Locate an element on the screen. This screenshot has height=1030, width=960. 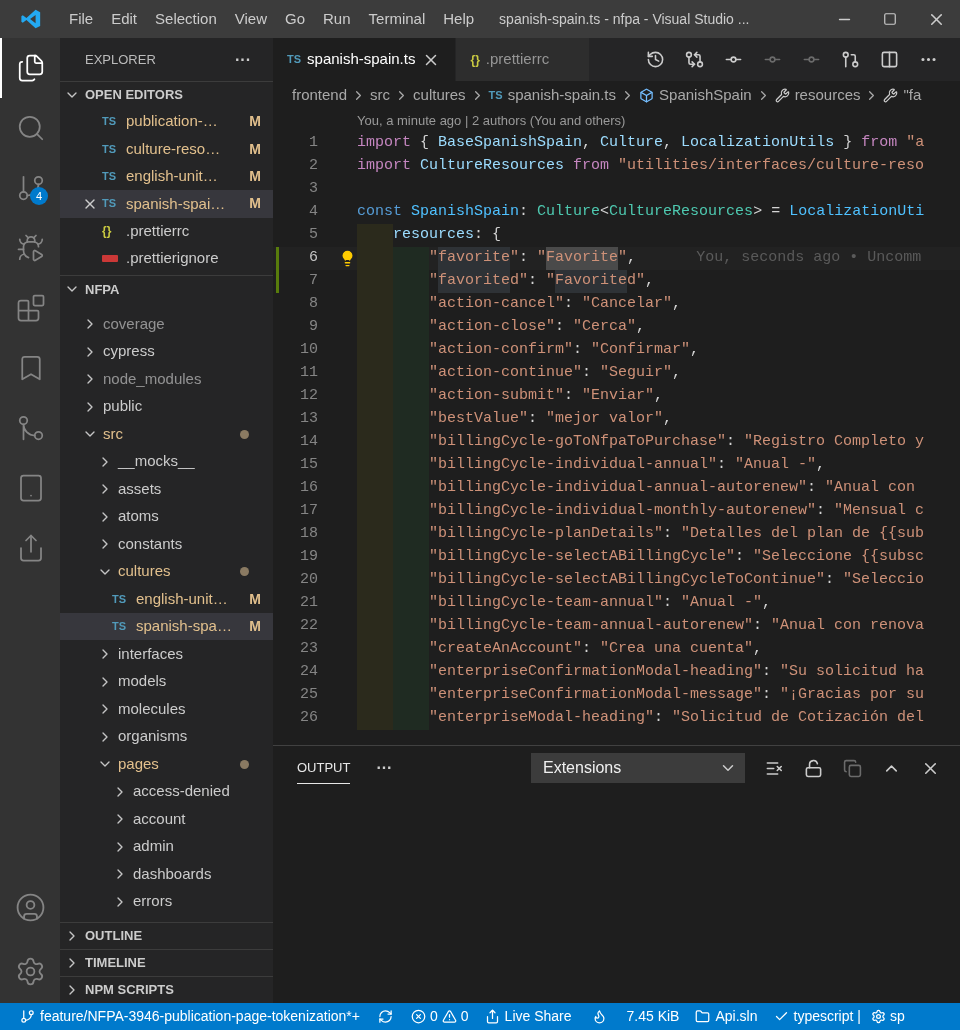
folder-item: admin is located at coordinates (166, 846).